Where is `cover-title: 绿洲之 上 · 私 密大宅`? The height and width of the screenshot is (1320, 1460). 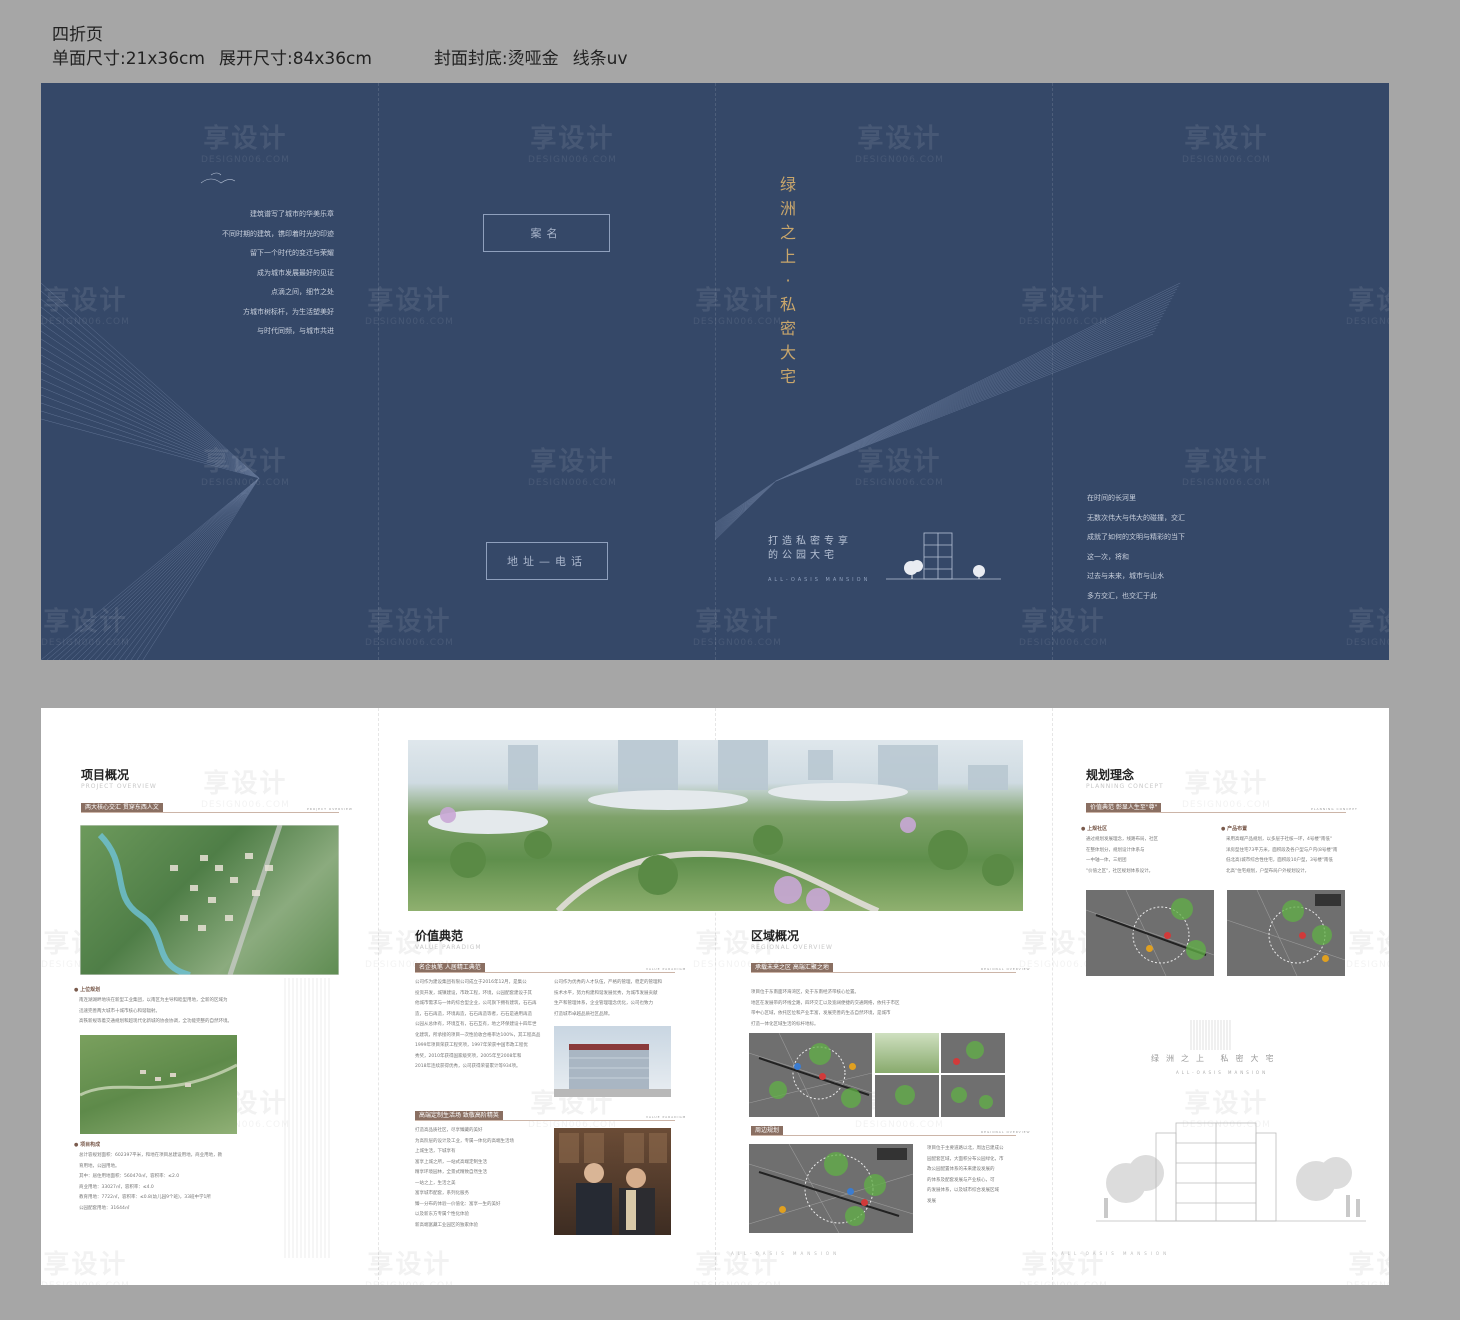
cover-title: 绿洲之 上 · 私 密大宅 is located at coordinates (787, 280).